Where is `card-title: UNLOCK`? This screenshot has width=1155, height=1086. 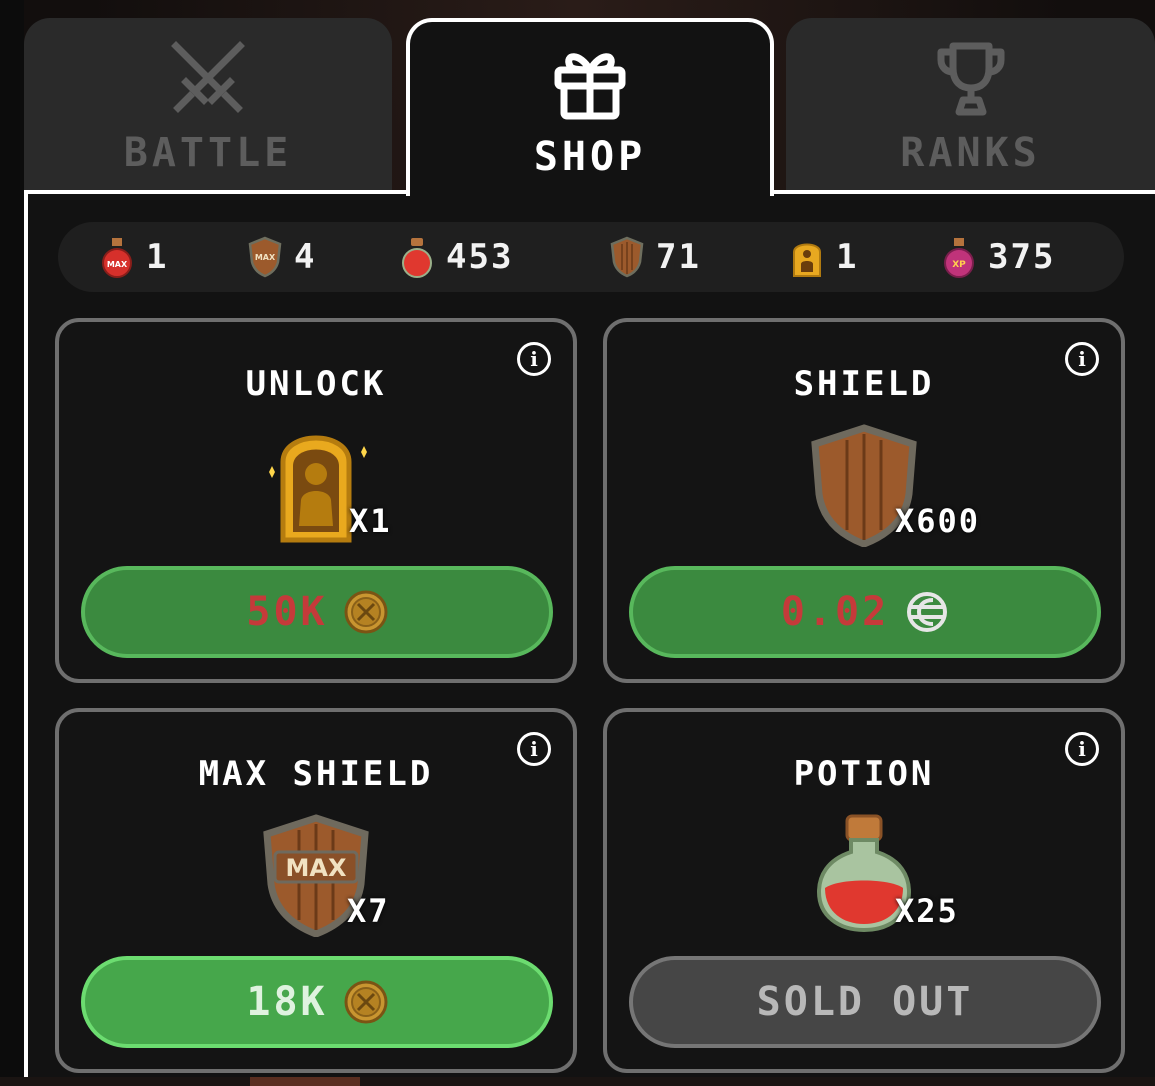 card-title: UNLOCK is located at coordinates (316, 384).